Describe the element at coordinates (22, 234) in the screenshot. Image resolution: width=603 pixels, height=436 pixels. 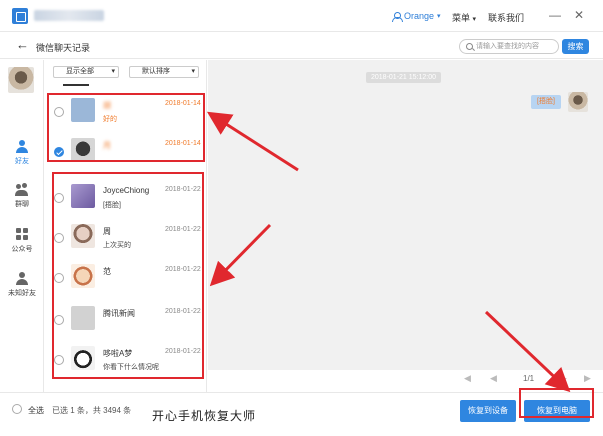
I see `grid-icon` at that location.